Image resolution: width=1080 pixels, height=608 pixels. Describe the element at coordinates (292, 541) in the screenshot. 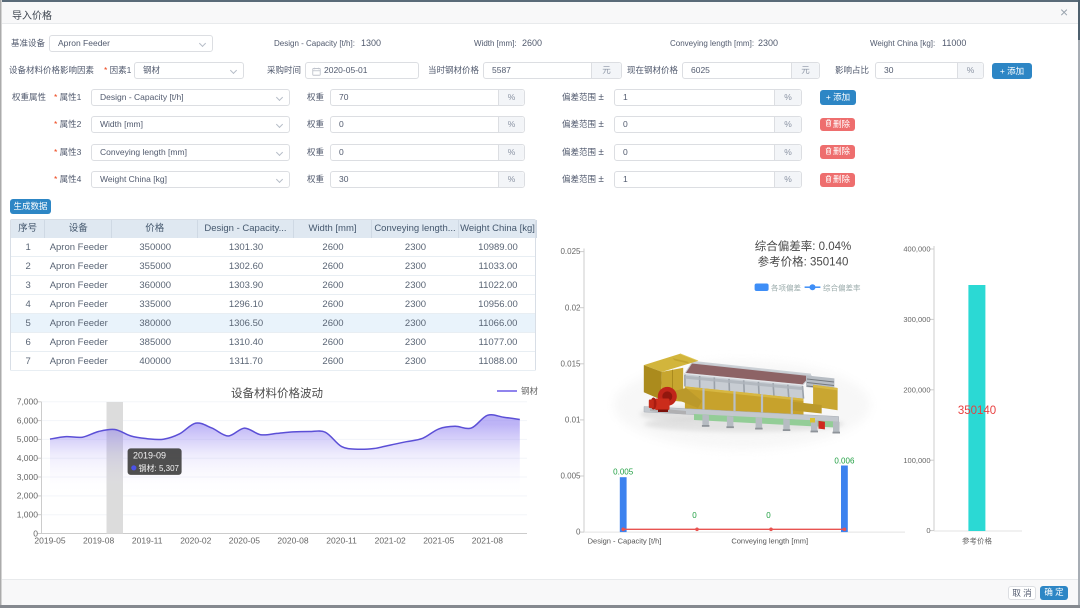

I see `svg-text: 2020-08` at that location.